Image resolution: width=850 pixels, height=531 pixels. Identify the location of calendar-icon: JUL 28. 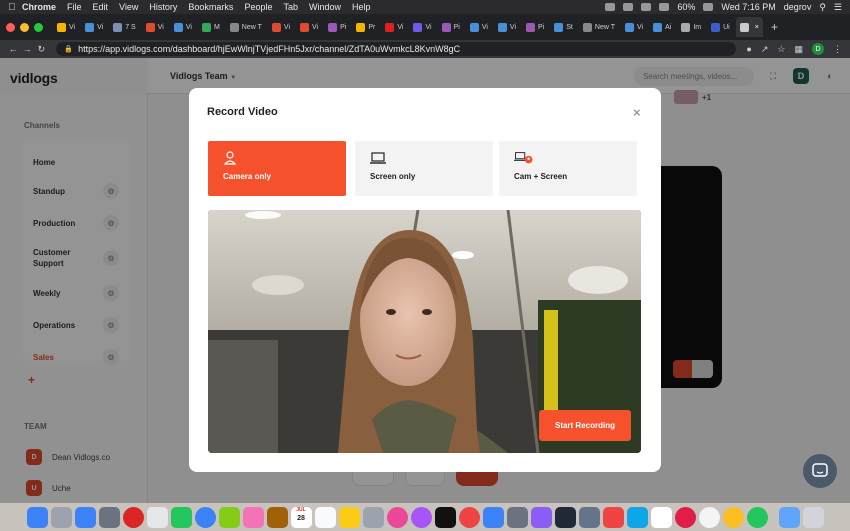
(301, 517).